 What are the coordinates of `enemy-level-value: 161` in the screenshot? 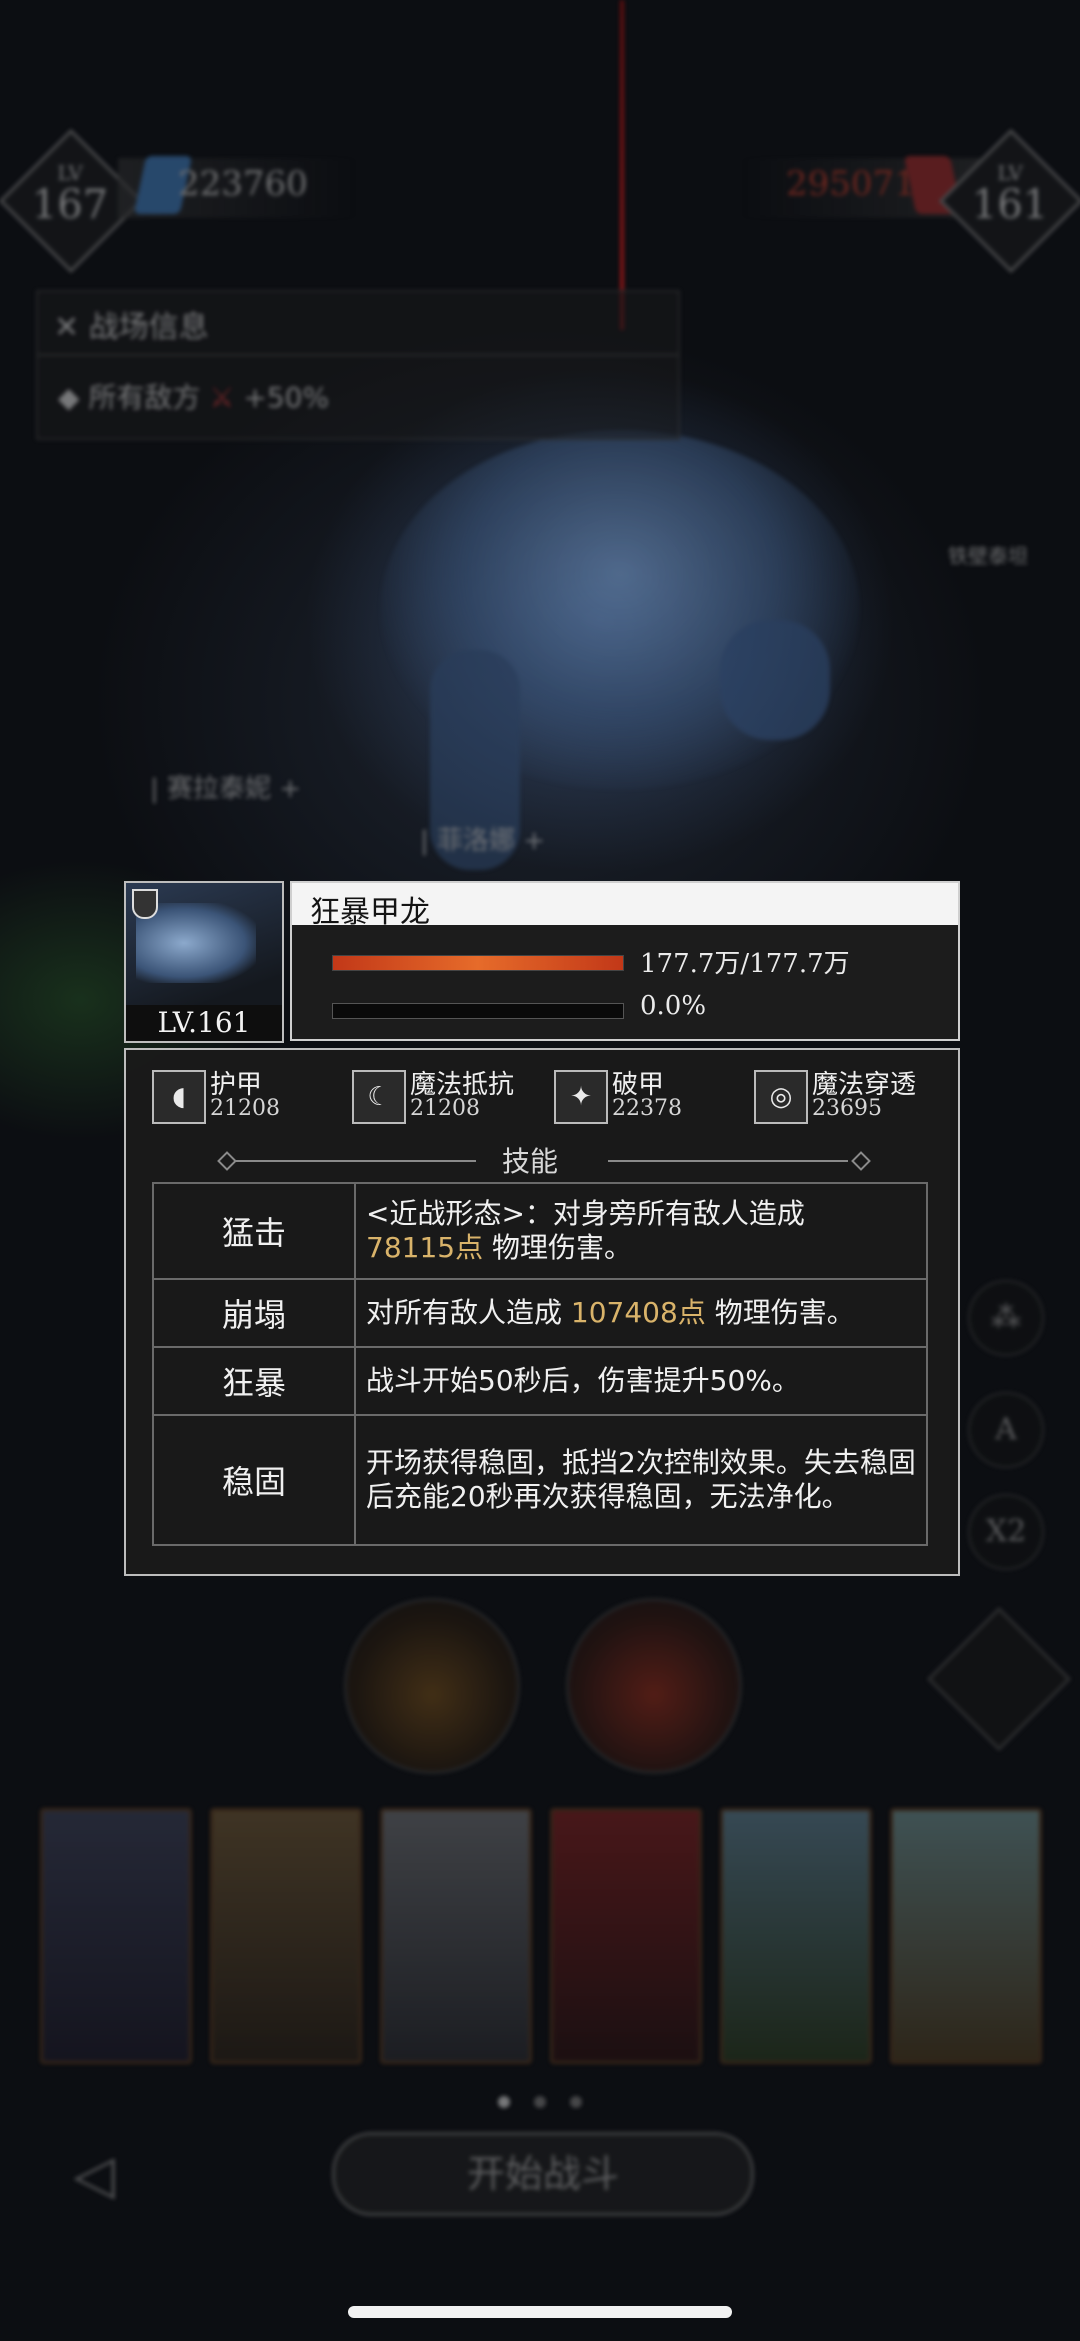 It's located at (1010, 205).